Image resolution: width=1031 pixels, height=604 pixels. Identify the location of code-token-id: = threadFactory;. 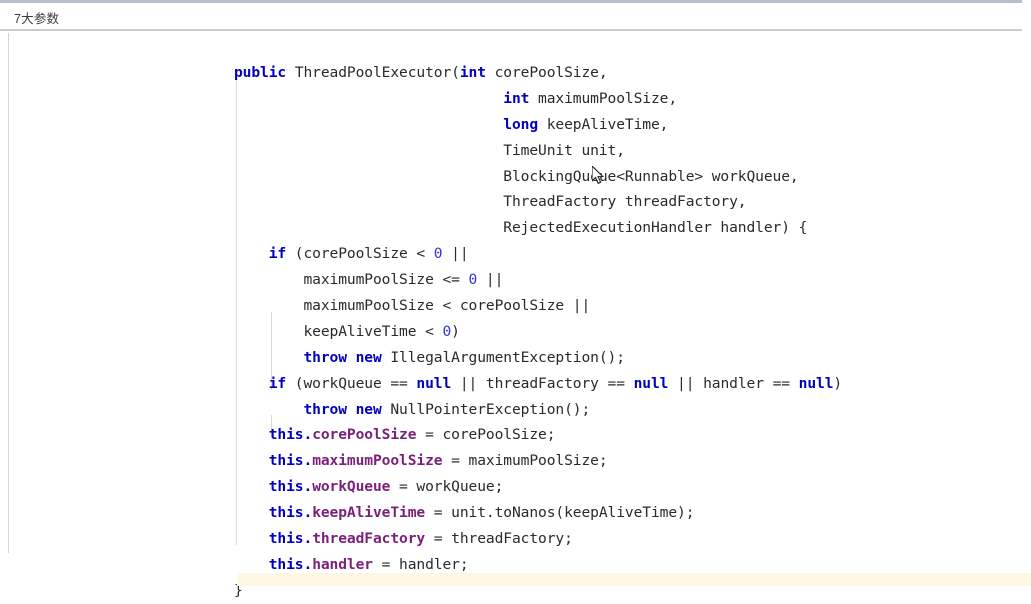
(499, 539).